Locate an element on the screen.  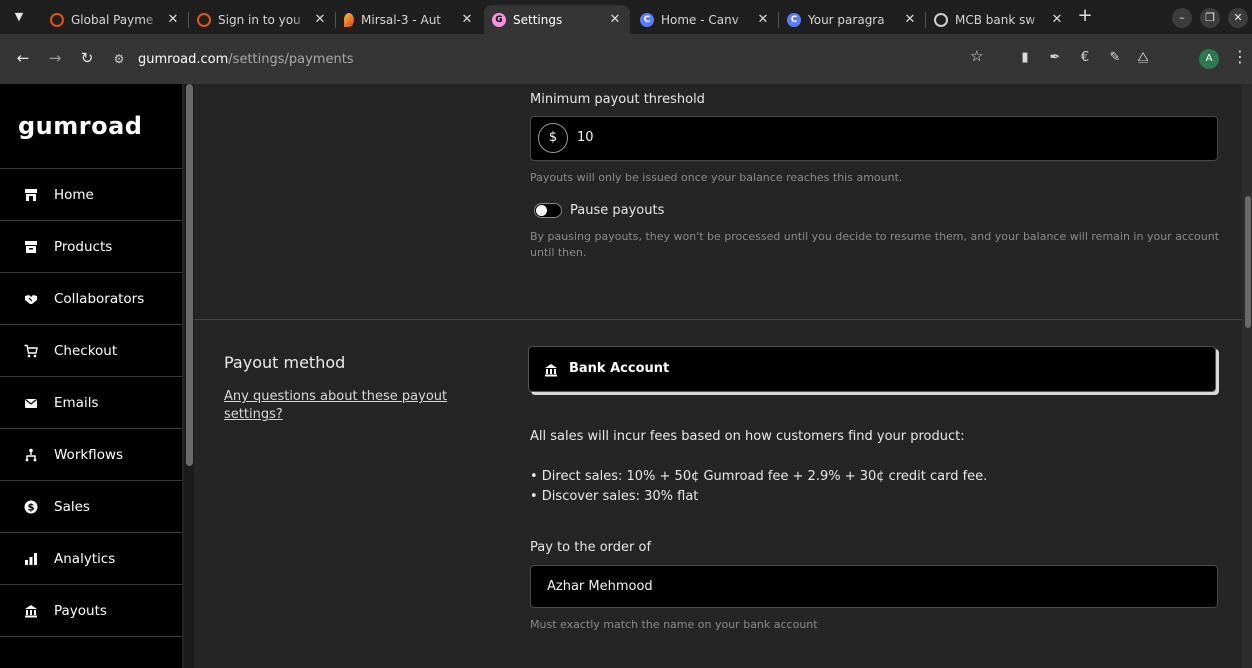
sidebar-item-collaborators: Collaborators is located at coordinates (91, 299).